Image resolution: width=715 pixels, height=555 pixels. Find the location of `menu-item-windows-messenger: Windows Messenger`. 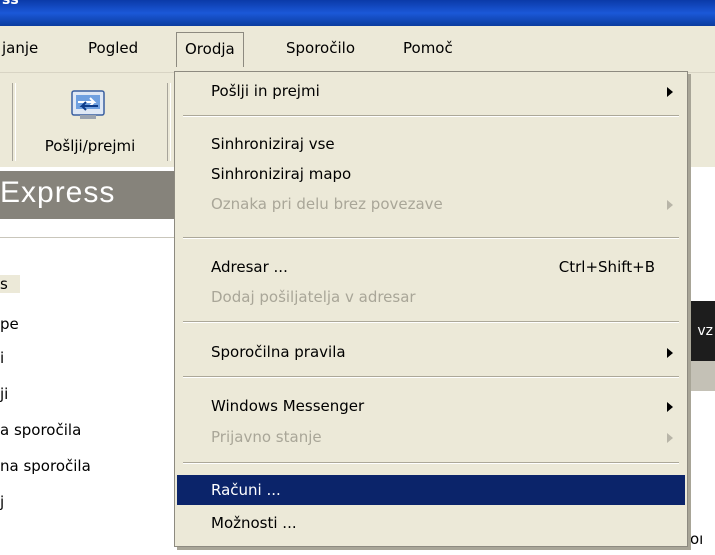

menu-item-windows-messenger: Windows Messenger is located at coordinates (431, 406).